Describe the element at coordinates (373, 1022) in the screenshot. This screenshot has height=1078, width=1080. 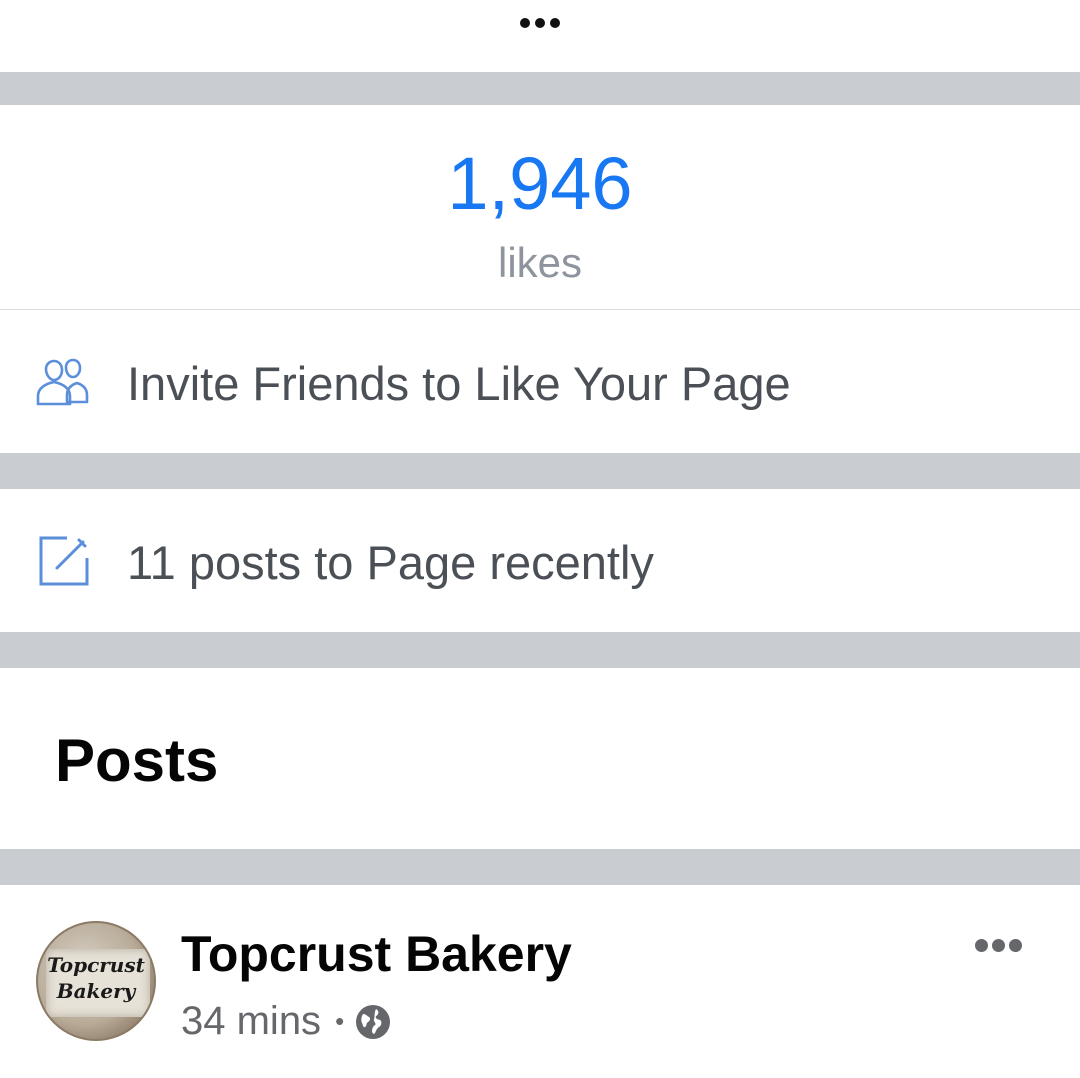
I see `globe-icon` at that location.